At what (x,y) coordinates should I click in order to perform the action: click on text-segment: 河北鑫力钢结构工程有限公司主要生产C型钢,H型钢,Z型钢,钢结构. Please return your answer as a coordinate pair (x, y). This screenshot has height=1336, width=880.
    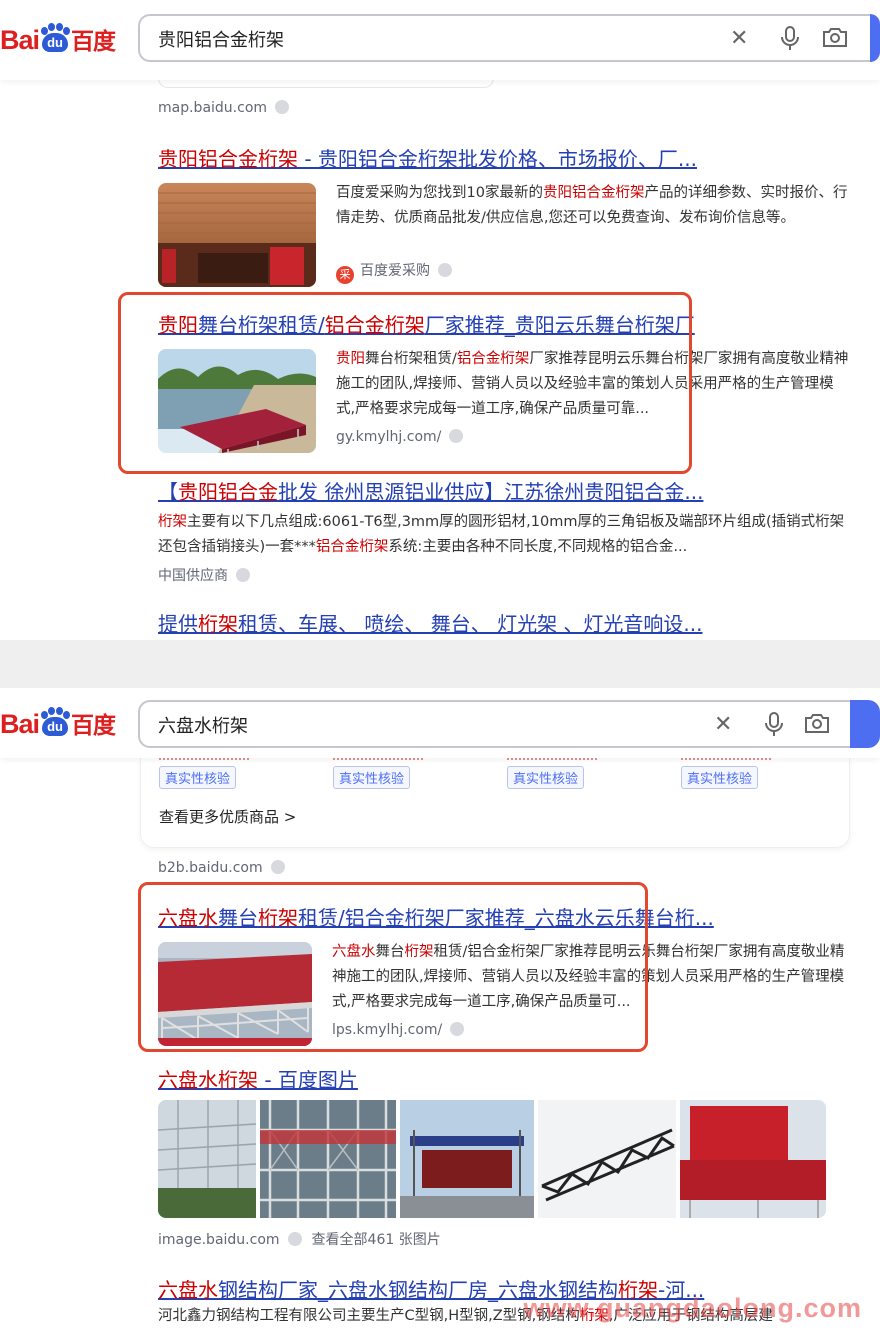
    Looking at the image, I should click on (369, 1316).